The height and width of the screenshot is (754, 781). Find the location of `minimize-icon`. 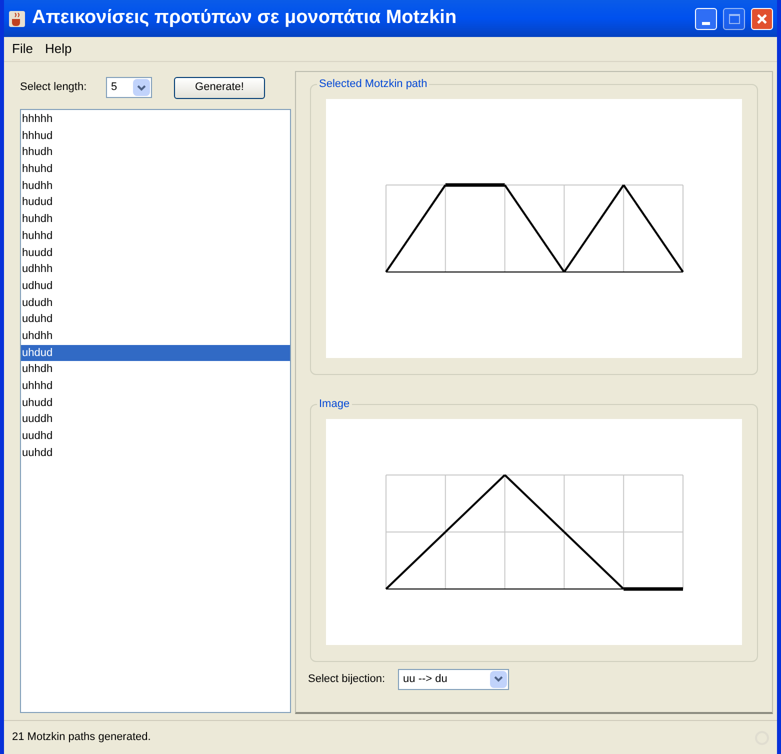

minimize-icon is located at coordinates (706, 23).